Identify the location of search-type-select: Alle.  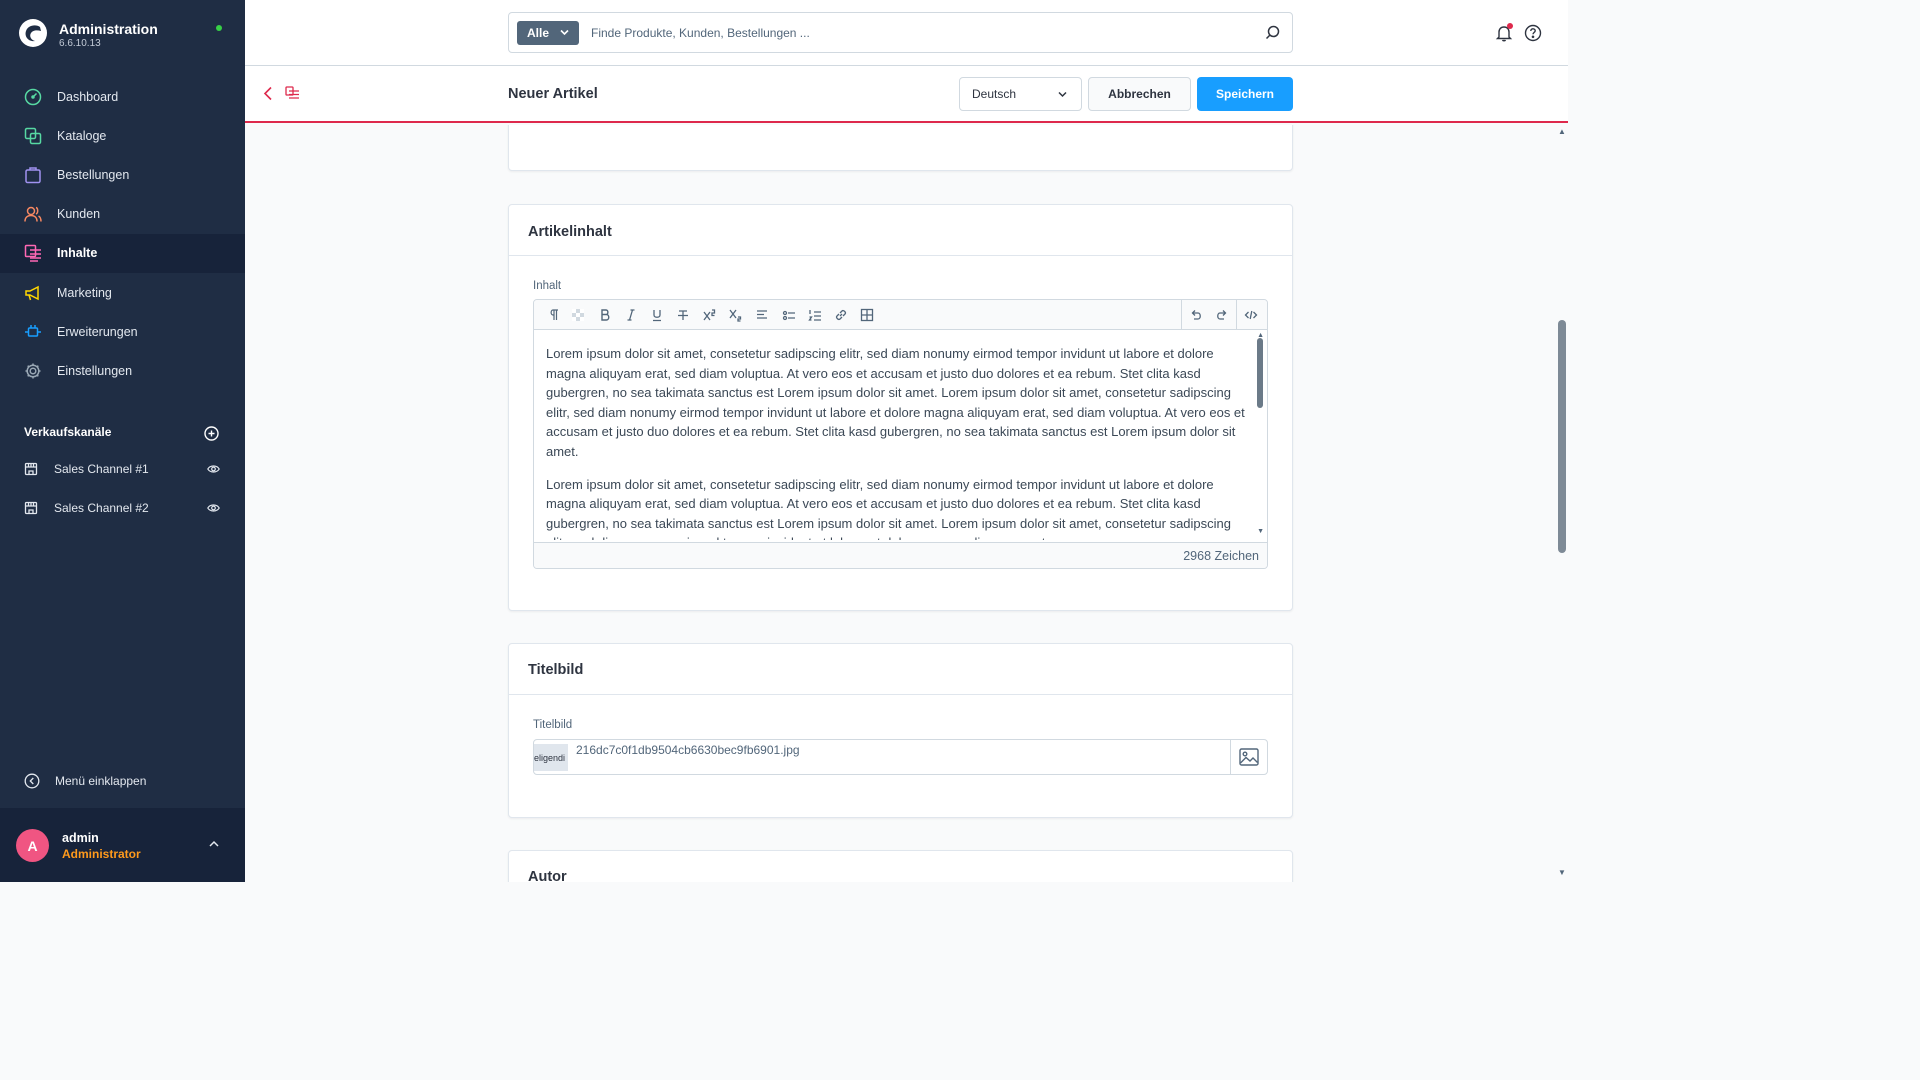
(548, 33).